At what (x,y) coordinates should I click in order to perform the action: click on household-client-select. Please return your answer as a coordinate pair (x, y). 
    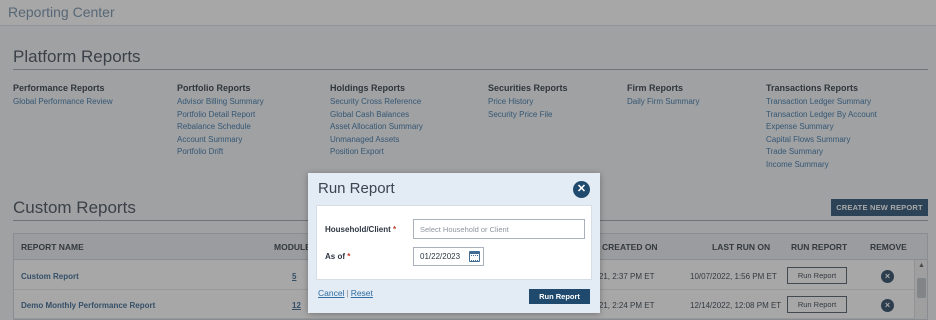
    Looking at the image, I should click on (499, 229).